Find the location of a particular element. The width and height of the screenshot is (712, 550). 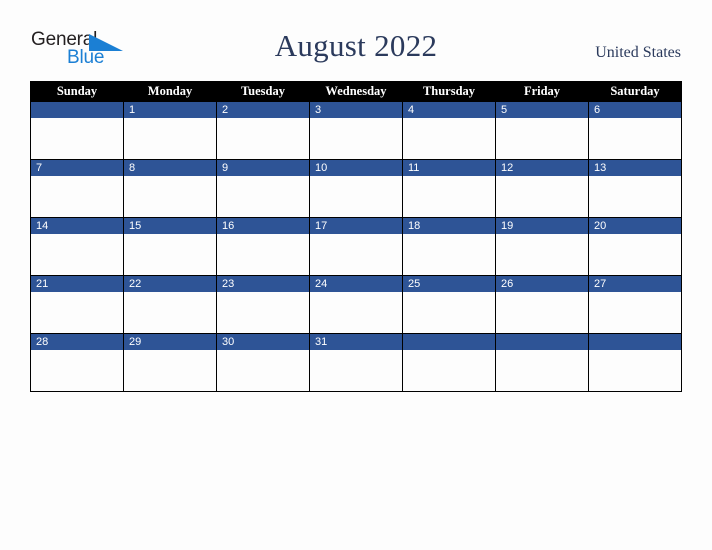

calendar-day-cell: 2 is located at coordinates (263, 130).